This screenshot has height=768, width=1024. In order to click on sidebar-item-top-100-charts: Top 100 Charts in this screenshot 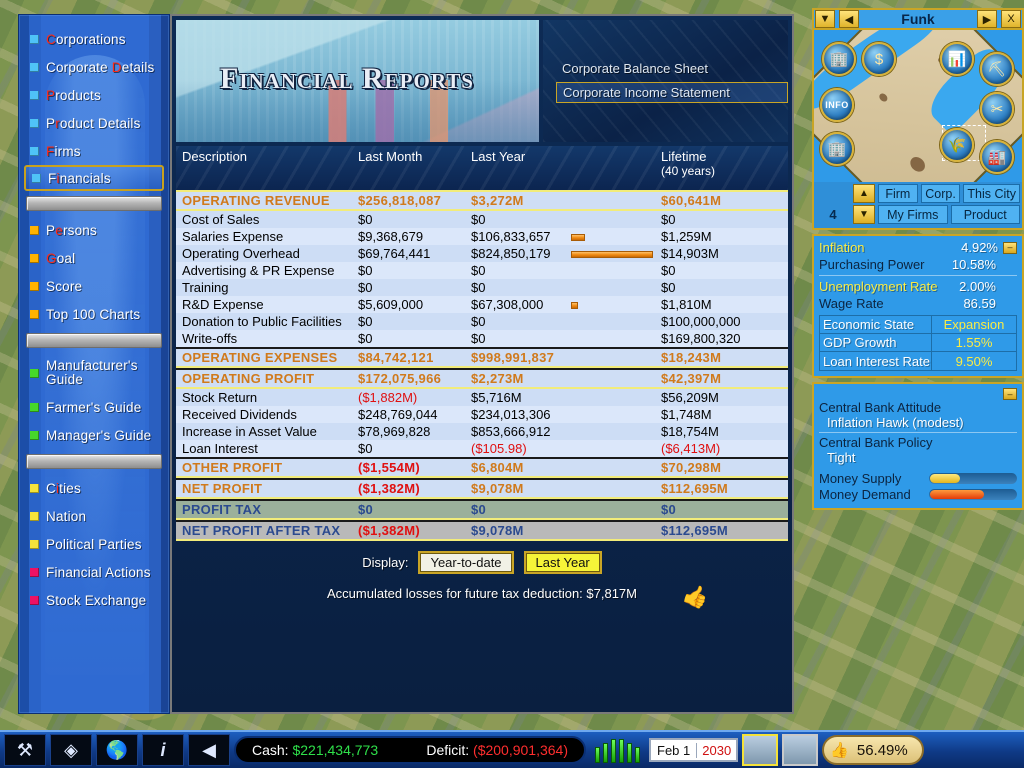, I will do `click(94, 314)`.